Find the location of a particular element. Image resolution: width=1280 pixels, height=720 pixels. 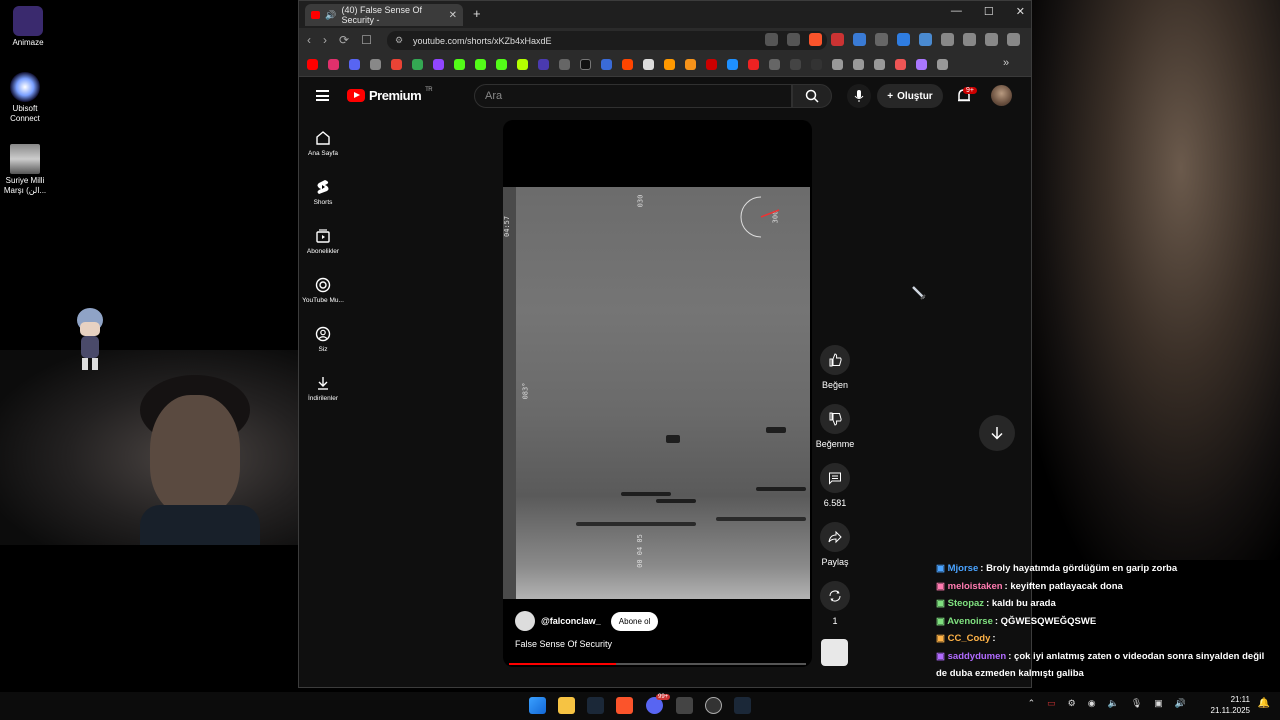

new-tab-button: + is located at coordinates (477, 13).